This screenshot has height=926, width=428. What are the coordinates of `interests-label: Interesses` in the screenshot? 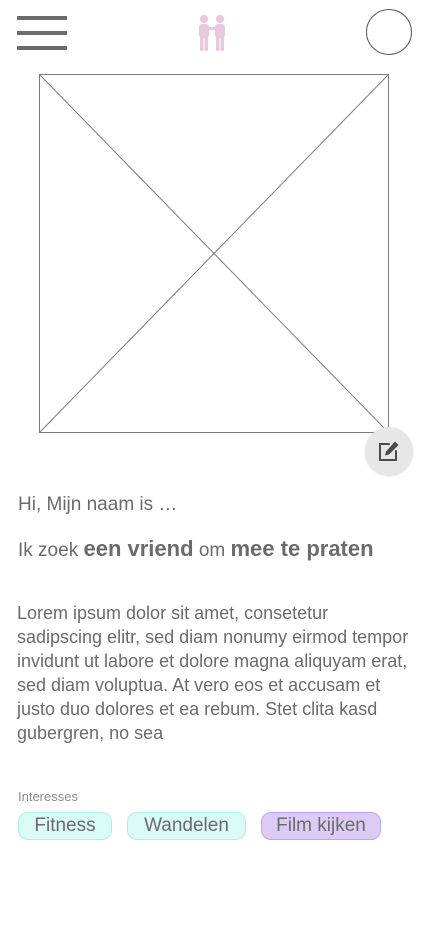 It's located at (48, 796).